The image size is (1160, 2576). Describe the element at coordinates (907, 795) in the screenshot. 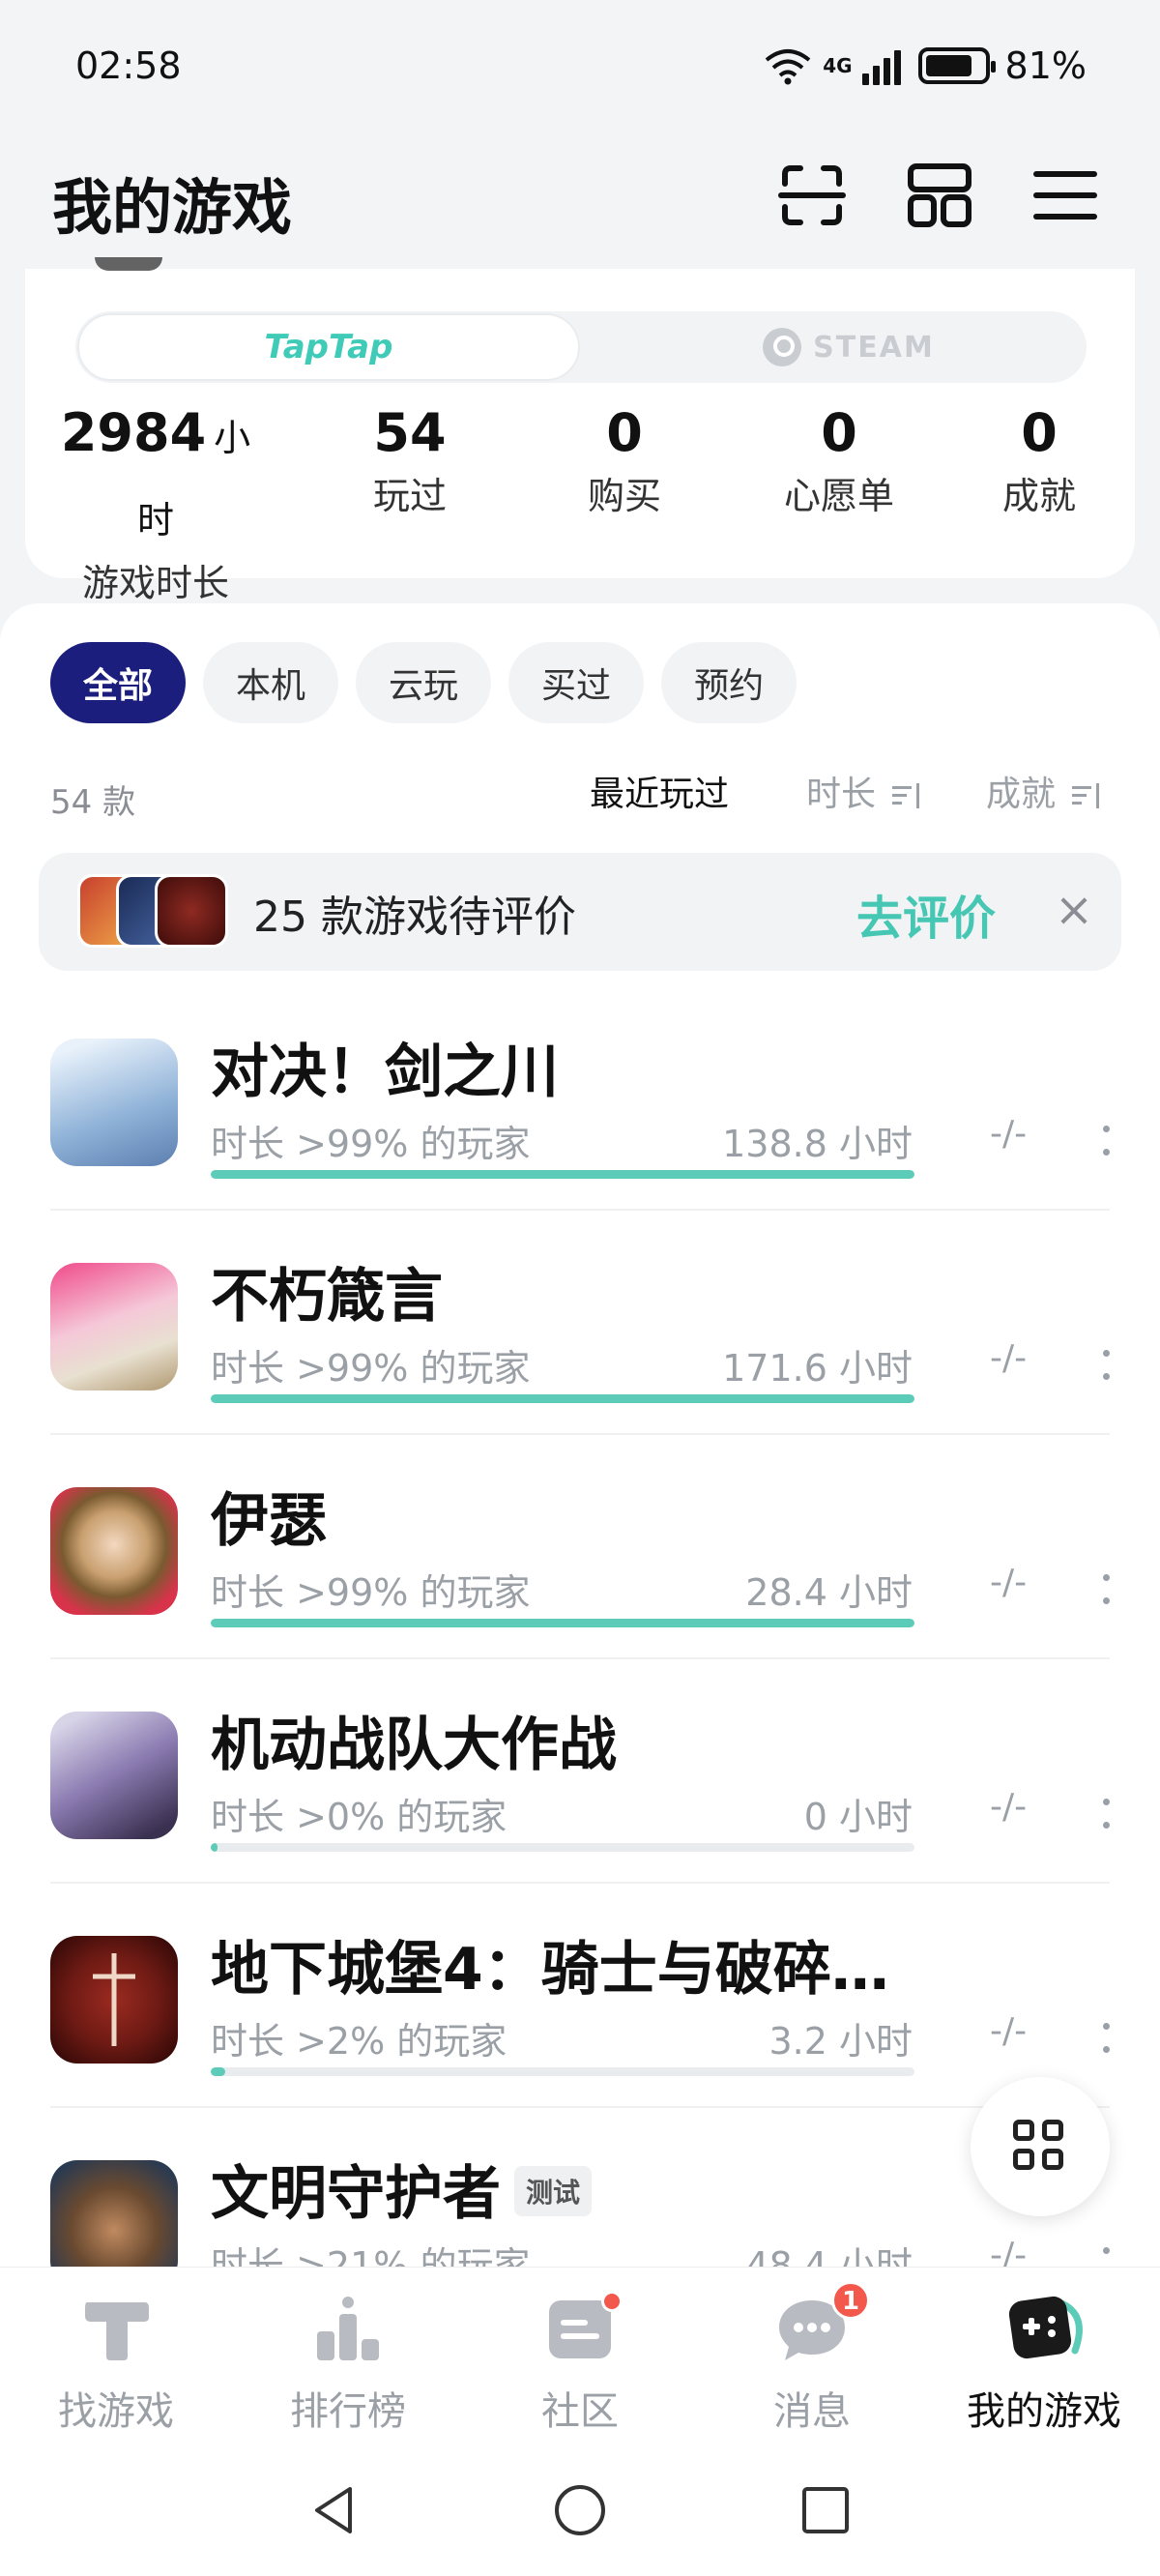

I see `sort-icon` at that location.